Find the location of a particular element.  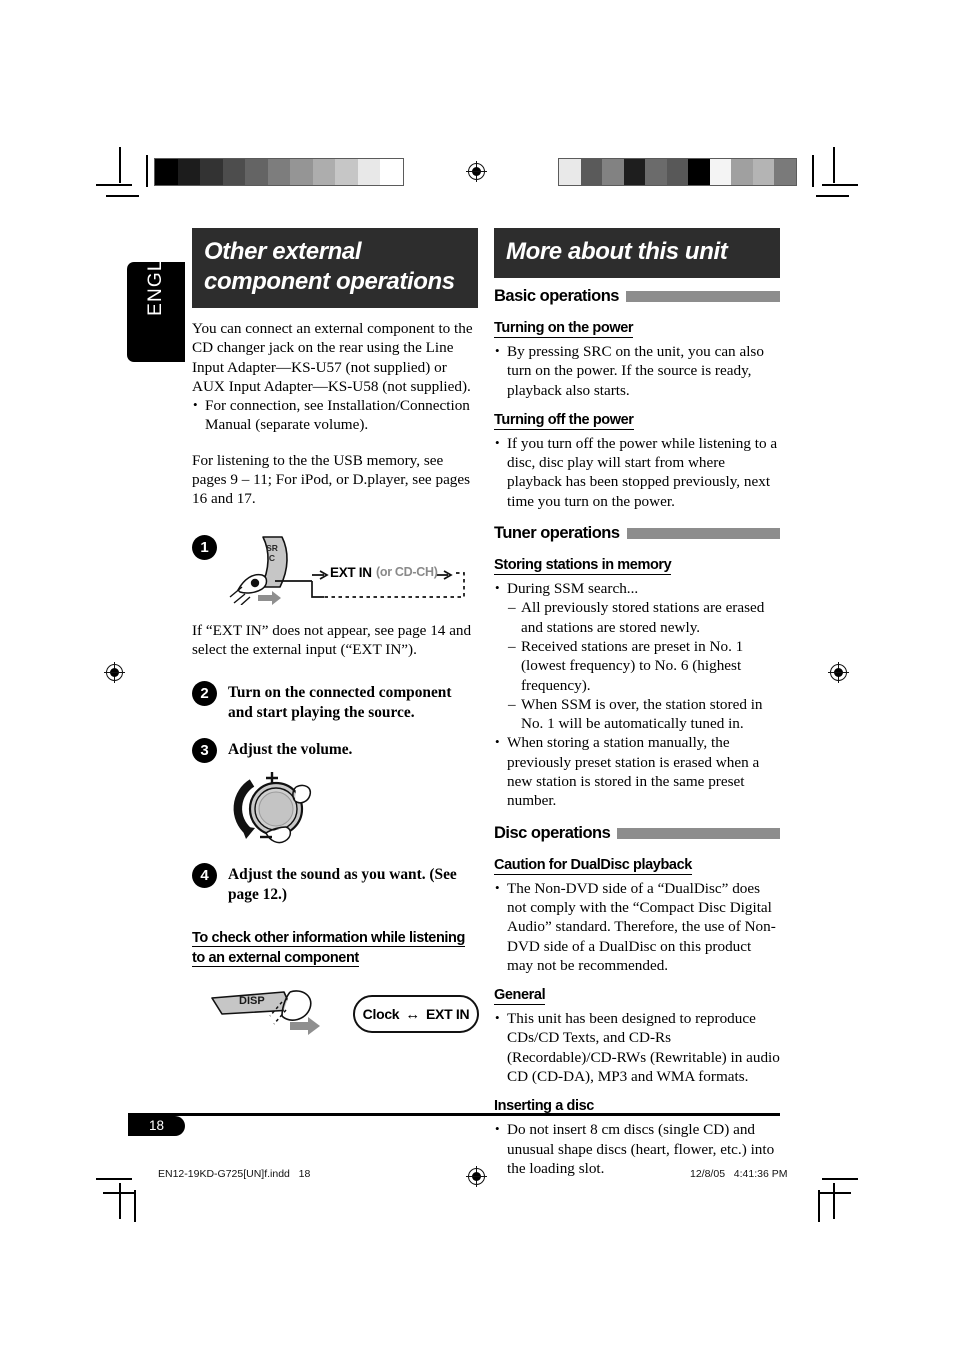

crop-mark-bottom-right-inner-horizontal is located at coordinates (834, 1193).